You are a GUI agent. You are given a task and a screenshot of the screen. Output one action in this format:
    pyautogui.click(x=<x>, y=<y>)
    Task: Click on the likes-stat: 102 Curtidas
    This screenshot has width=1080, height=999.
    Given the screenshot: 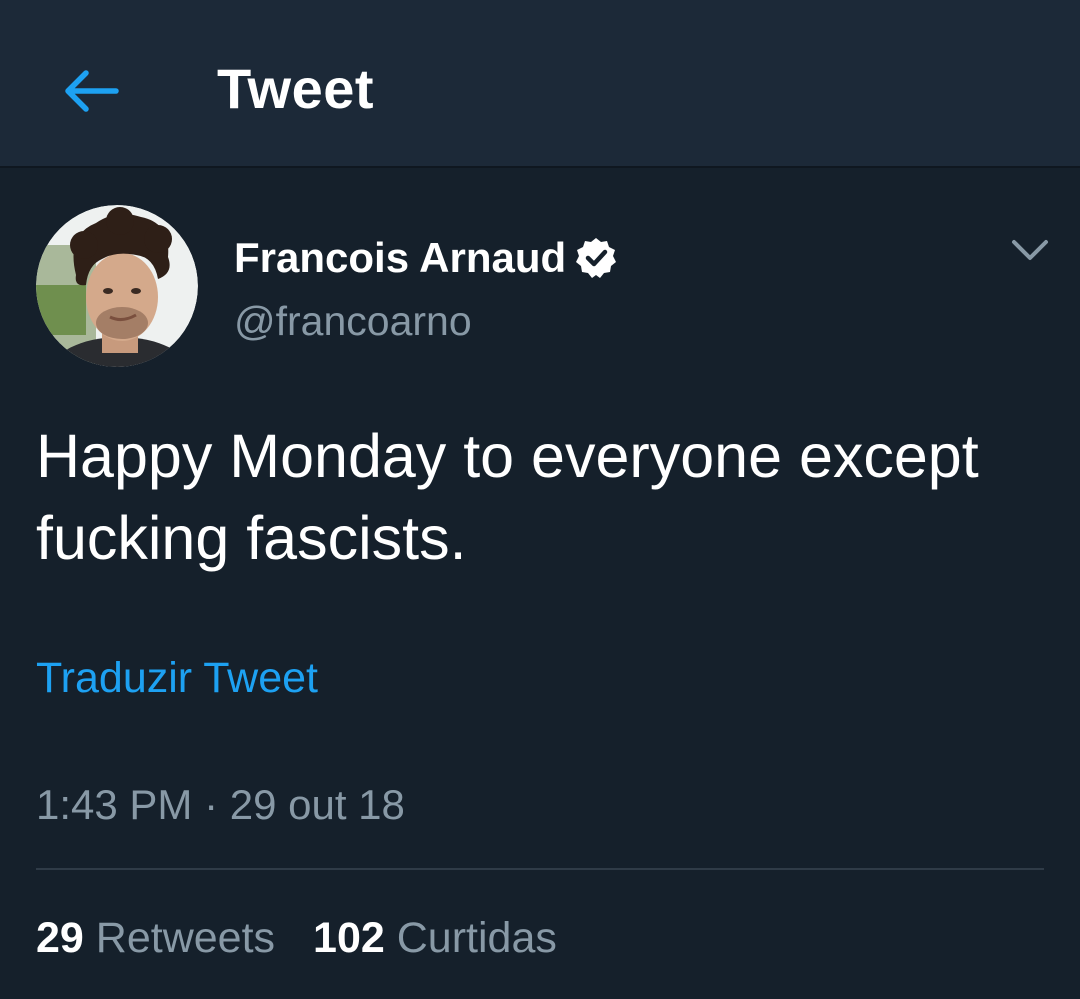 What is the action you would take?
    pyautogui.click(x=435, y=938)
    